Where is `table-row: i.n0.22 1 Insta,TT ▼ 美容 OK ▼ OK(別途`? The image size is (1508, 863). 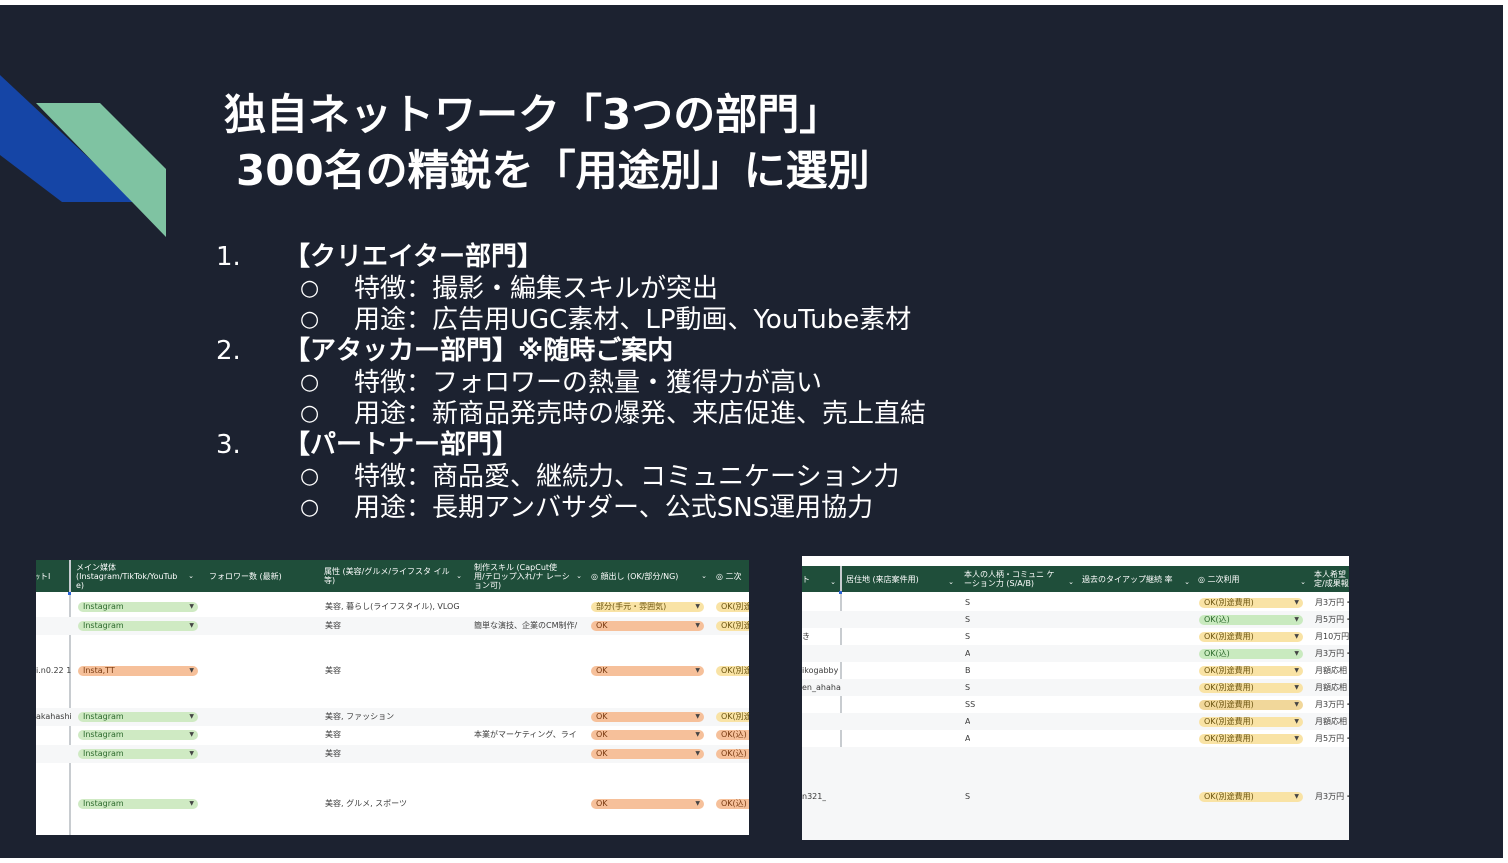
table-row: i.n0.22 1 Insta,TT ▼ 美容 OK ▼ OK(別途 is located at coordinates (392, 671).